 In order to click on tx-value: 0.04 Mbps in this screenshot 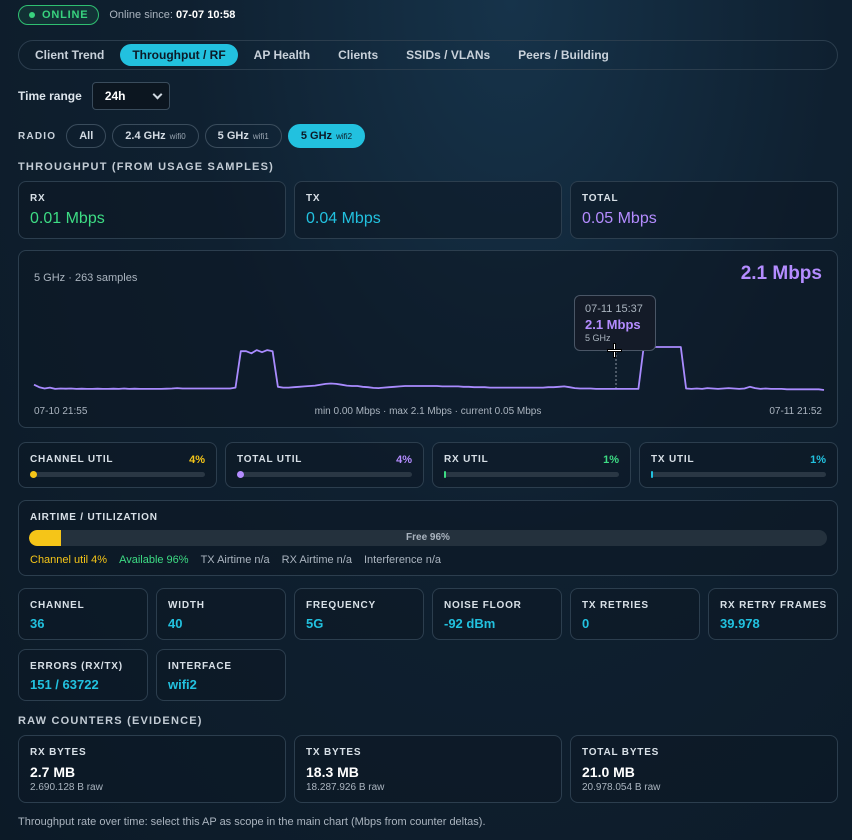, I will do `click(343, 218)`.